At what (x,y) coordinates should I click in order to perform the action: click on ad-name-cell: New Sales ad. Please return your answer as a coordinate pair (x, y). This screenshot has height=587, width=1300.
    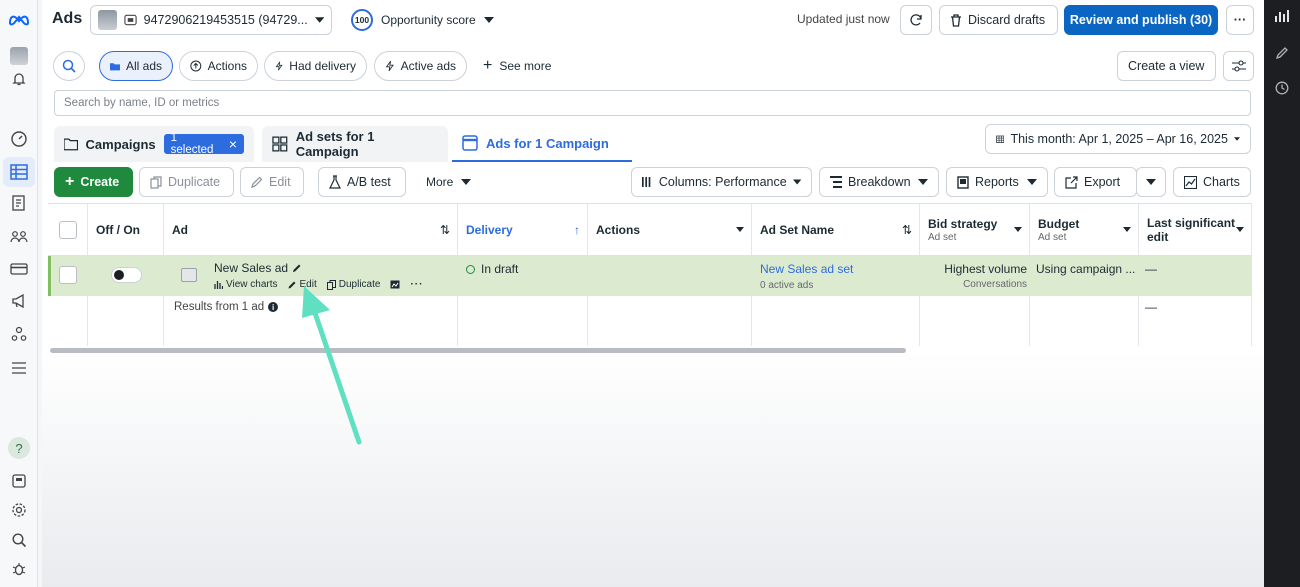
    Looking at the image, I should click on (258, 268).